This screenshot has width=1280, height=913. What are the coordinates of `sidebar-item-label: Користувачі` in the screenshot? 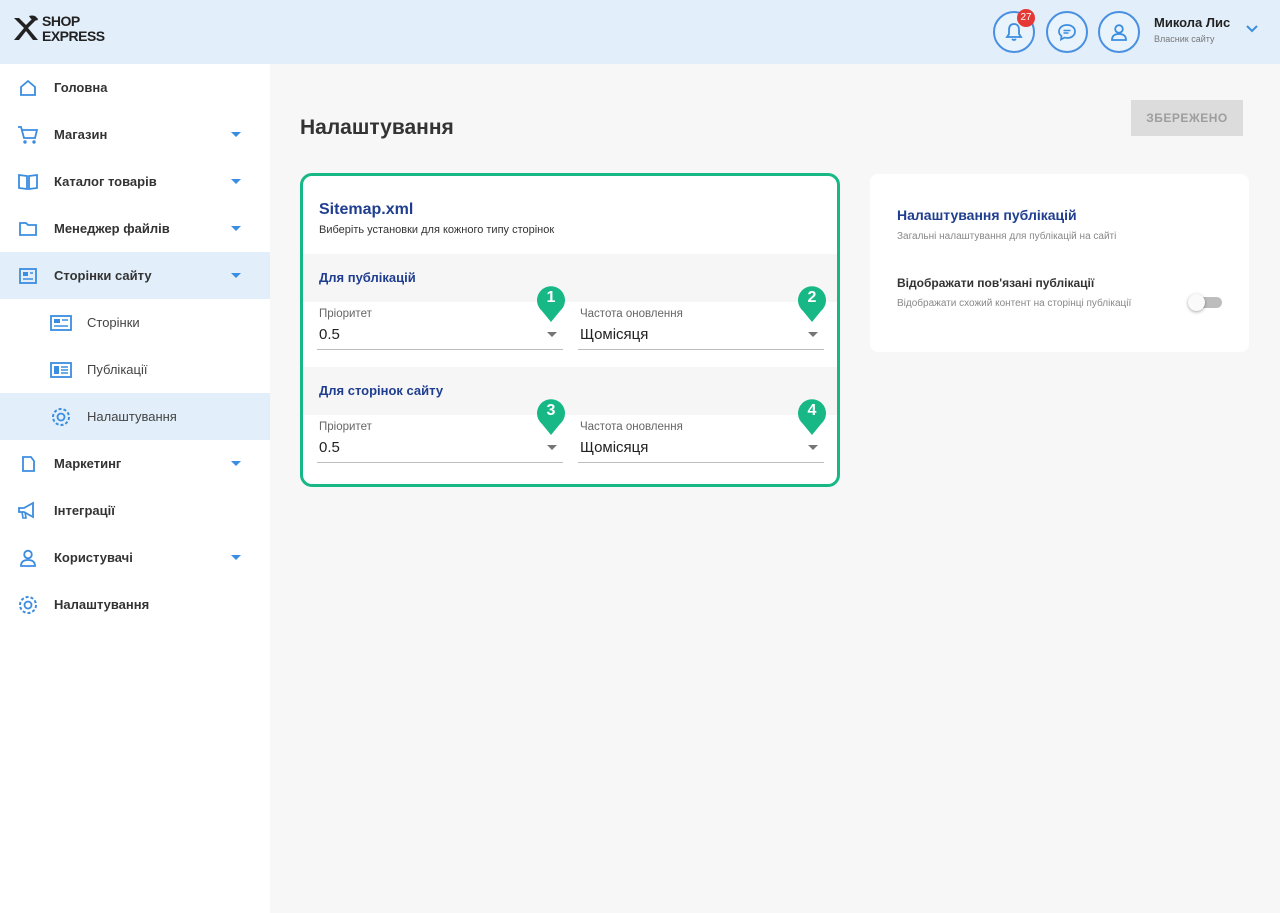 It's located at (93, 557).